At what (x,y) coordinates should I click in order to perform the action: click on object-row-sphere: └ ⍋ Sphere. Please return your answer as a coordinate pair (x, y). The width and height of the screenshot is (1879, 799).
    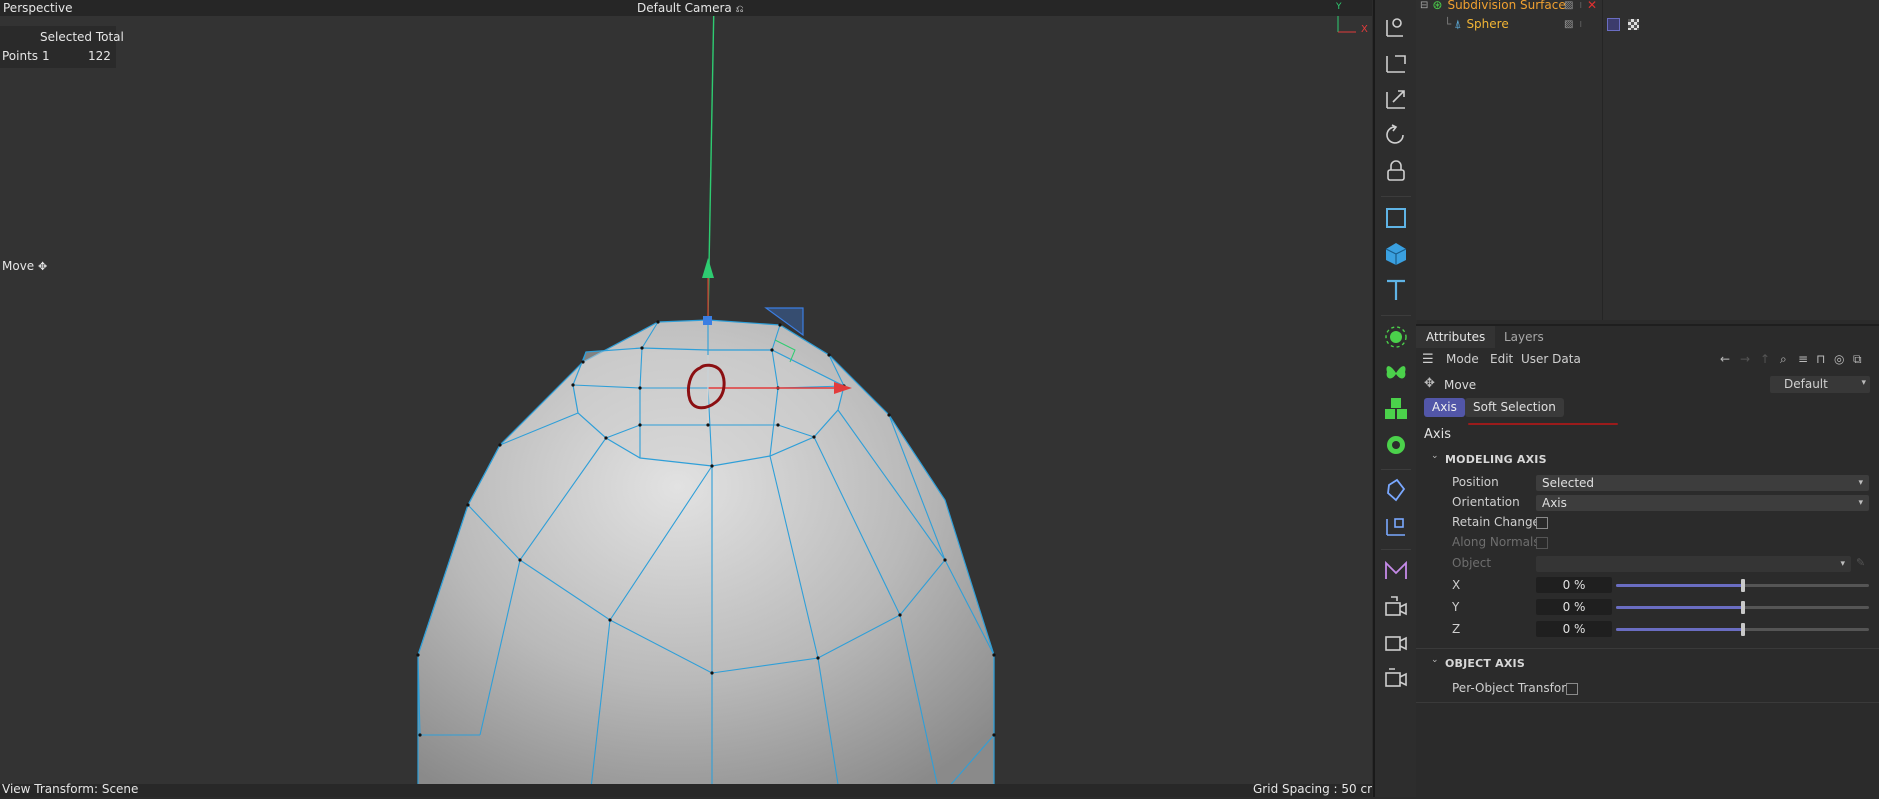
    Looking at the image, I should click on (1476, 24).